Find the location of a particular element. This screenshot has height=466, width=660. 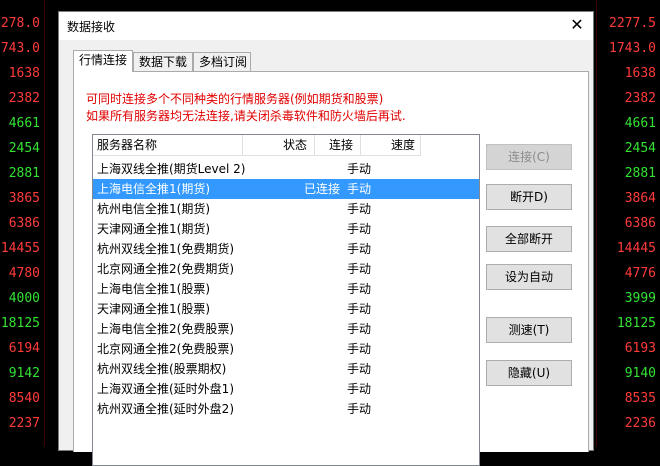

list-item: 上海电信全推1(期货) 已连接 手动 is located at coordinates (286, 189).